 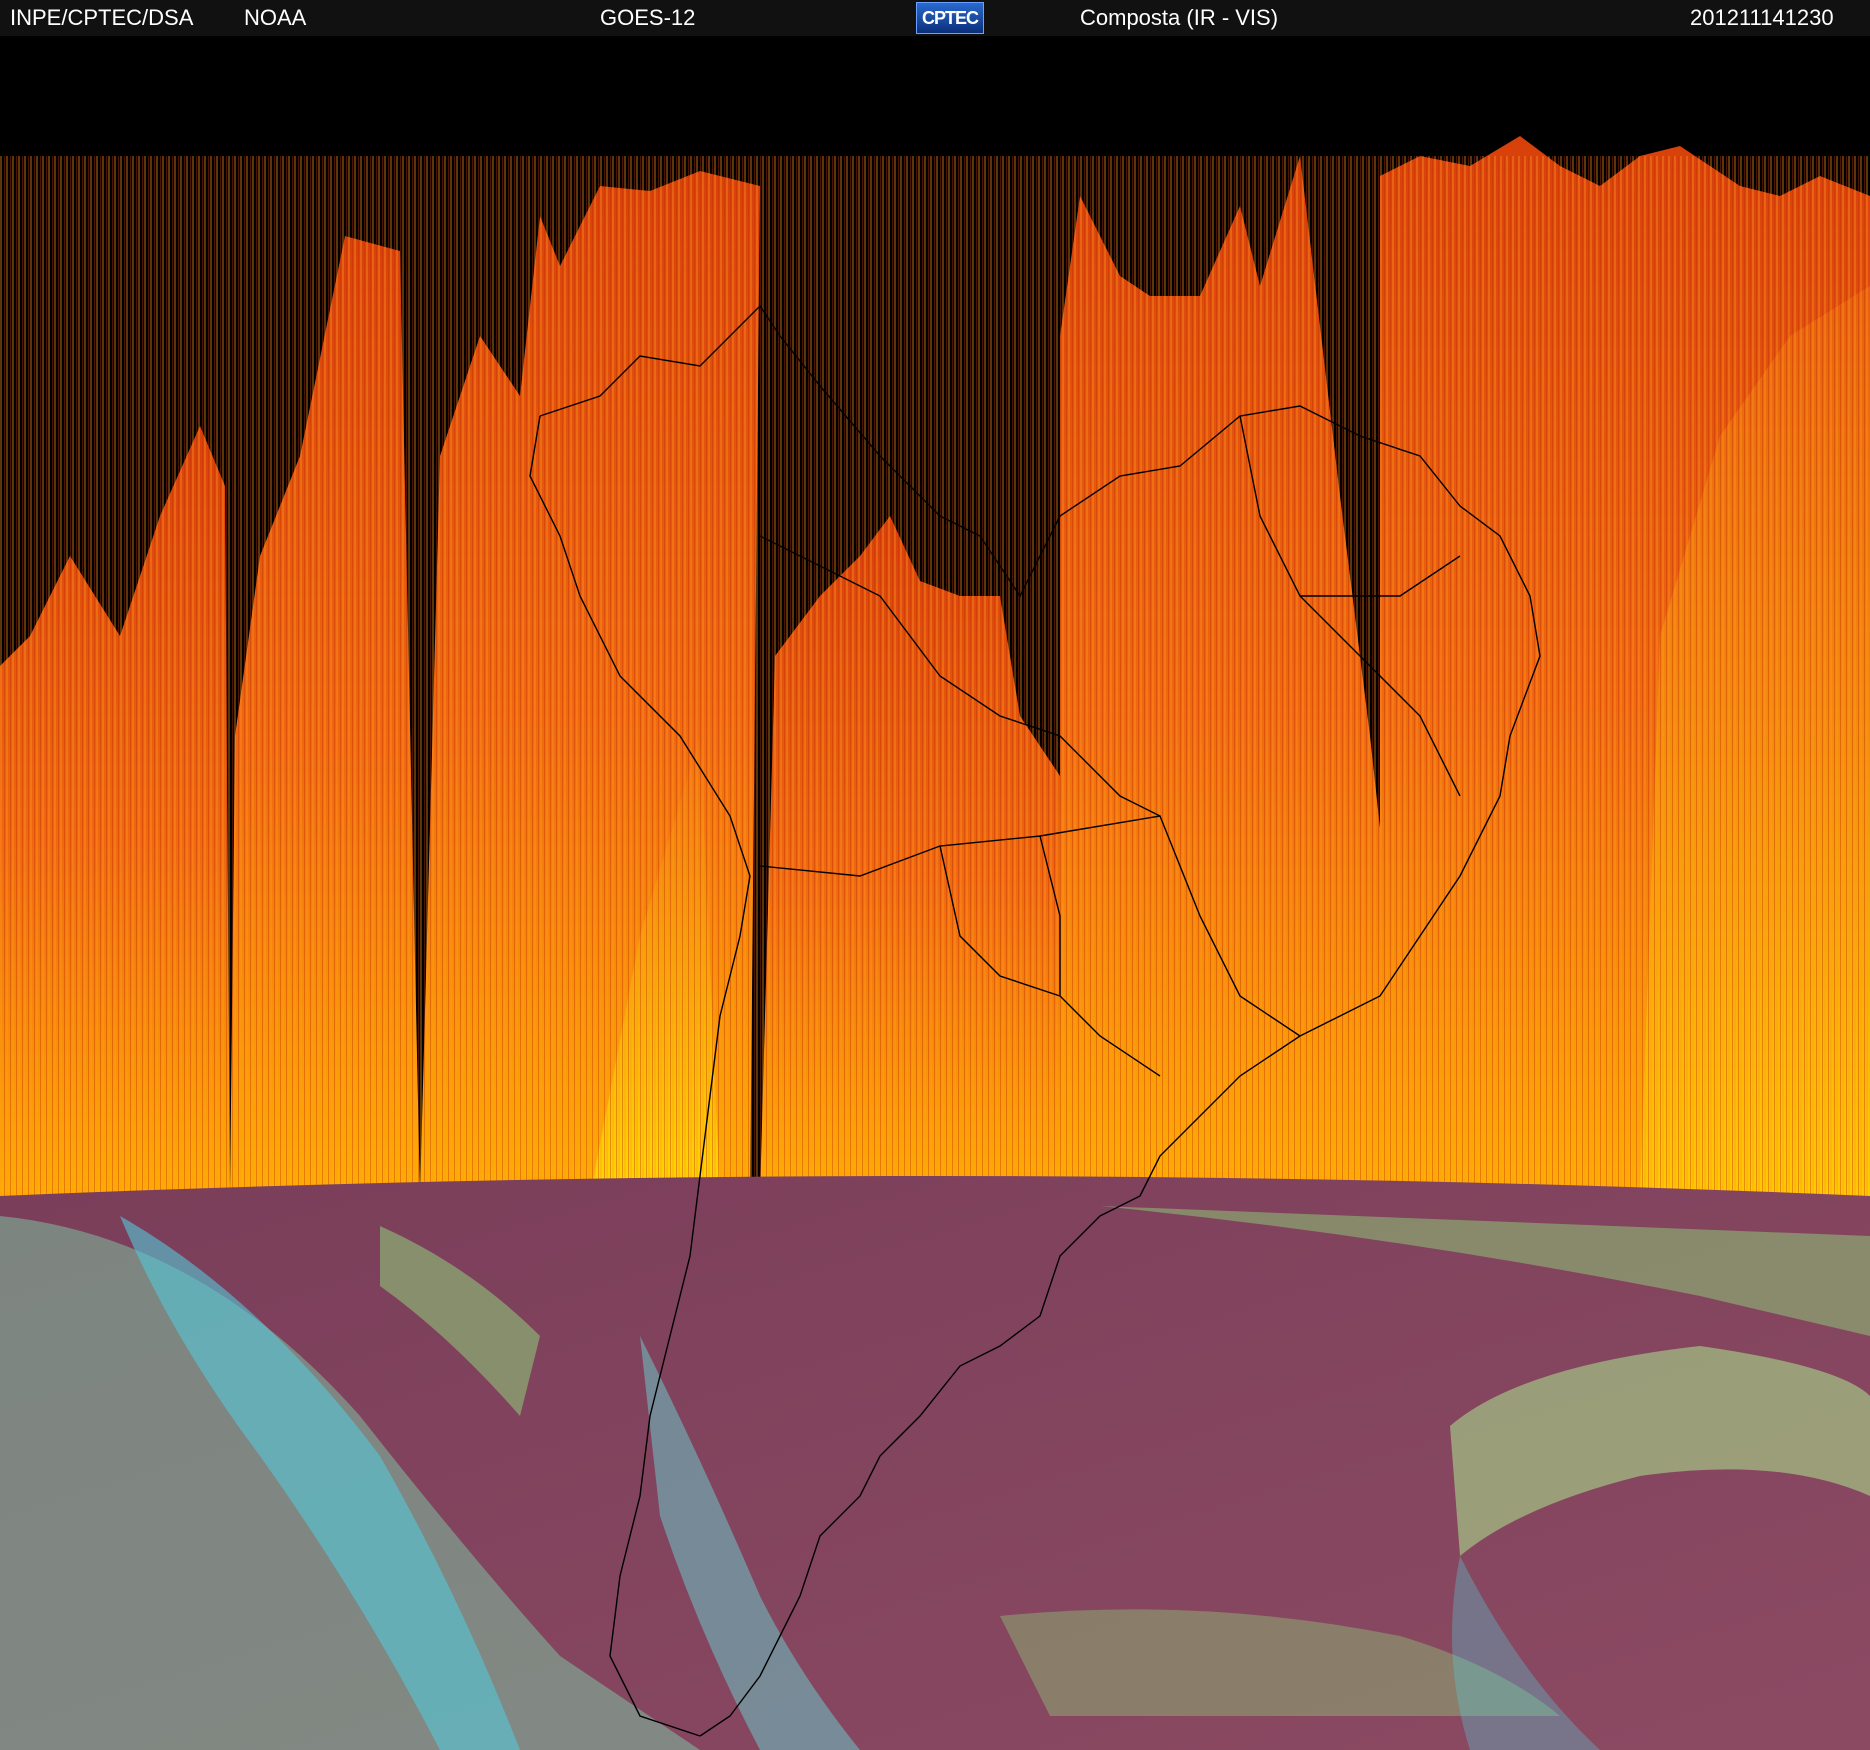 I want to click on satellite-label: GOES-12, so click(x=648, y=17).